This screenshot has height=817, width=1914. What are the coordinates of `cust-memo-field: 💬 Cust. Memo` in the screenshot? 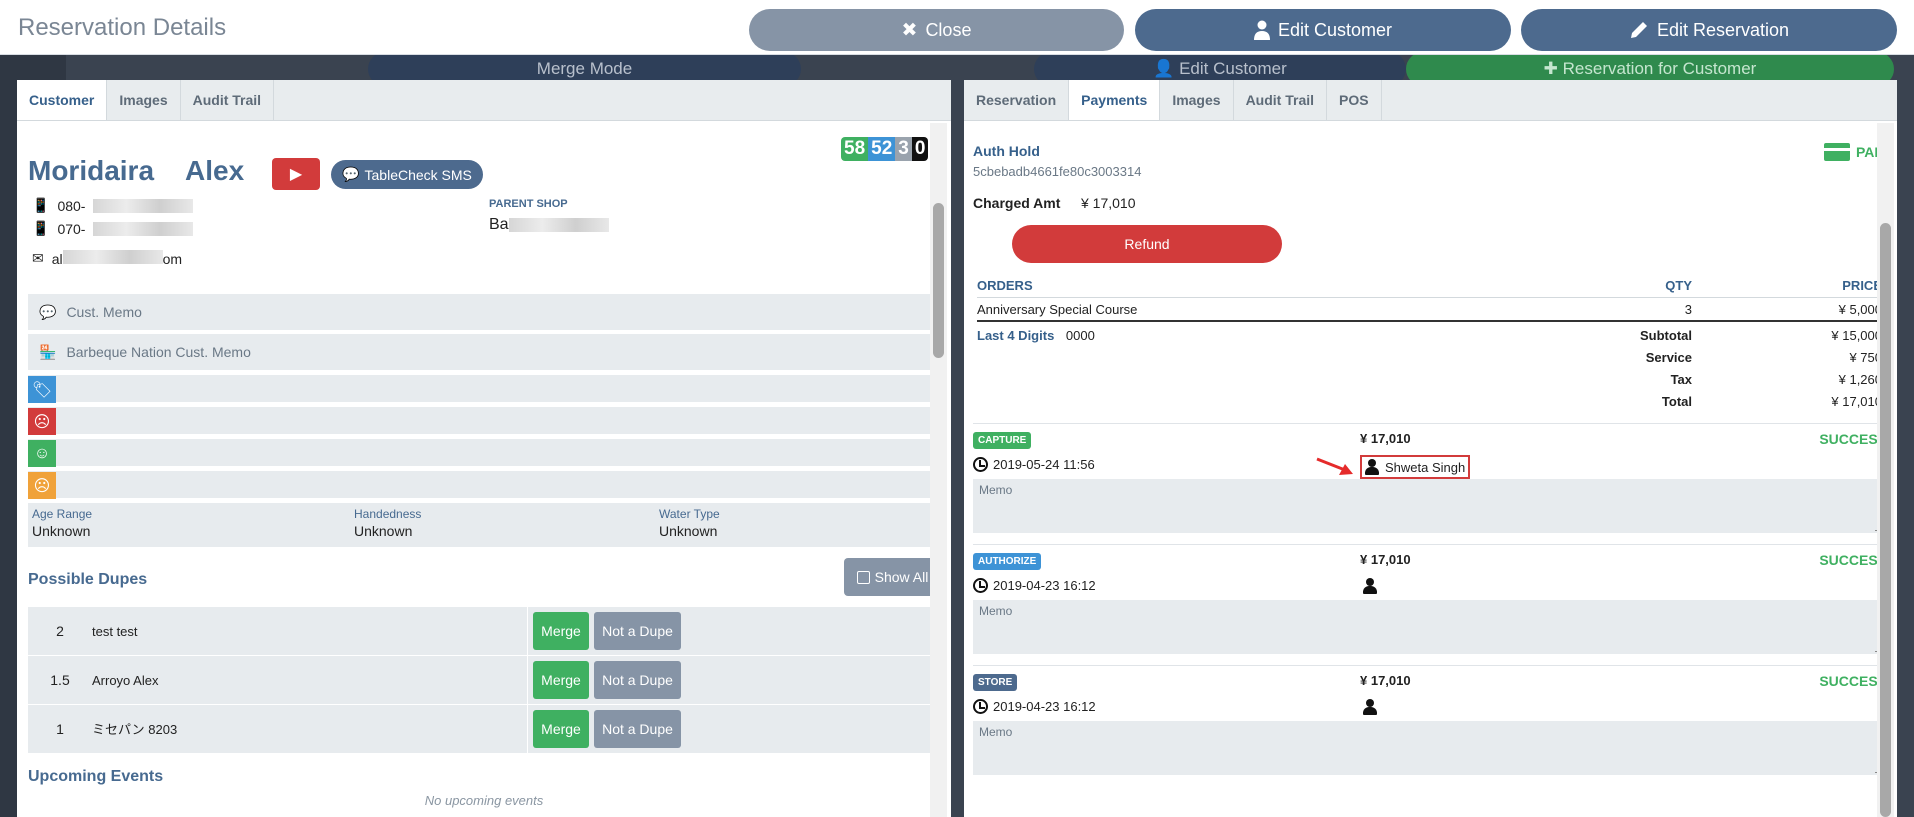 It's located at (484, 312).